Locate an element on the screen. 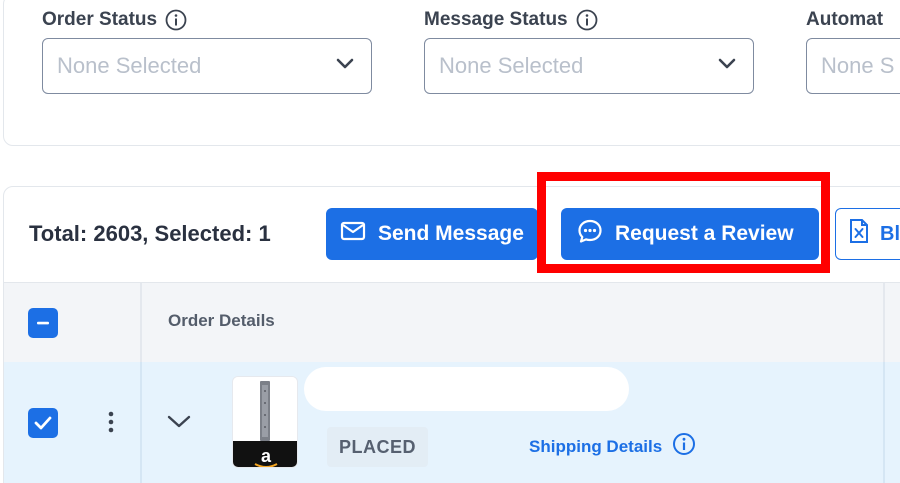  request-review-button: Request a Review is located at coordinates (690, 234).